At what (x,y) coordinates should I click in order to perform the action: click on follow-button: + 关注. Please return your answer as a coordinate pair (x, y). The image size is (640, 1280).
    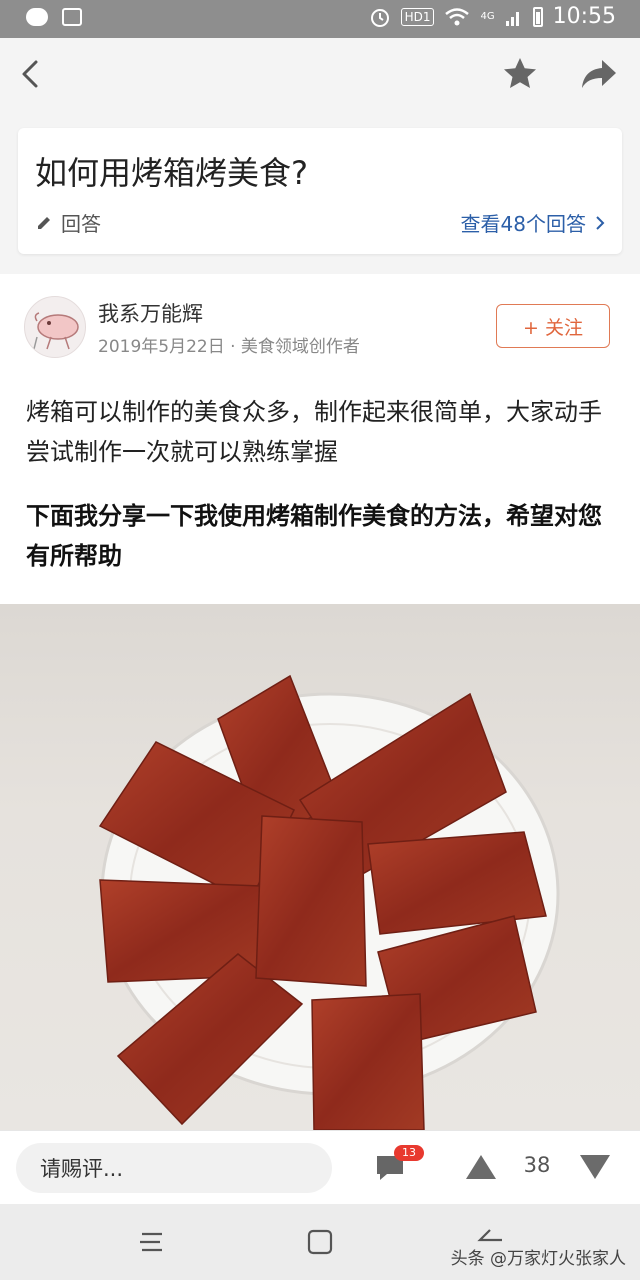
    Looking at the image, I should click on (553, 326).